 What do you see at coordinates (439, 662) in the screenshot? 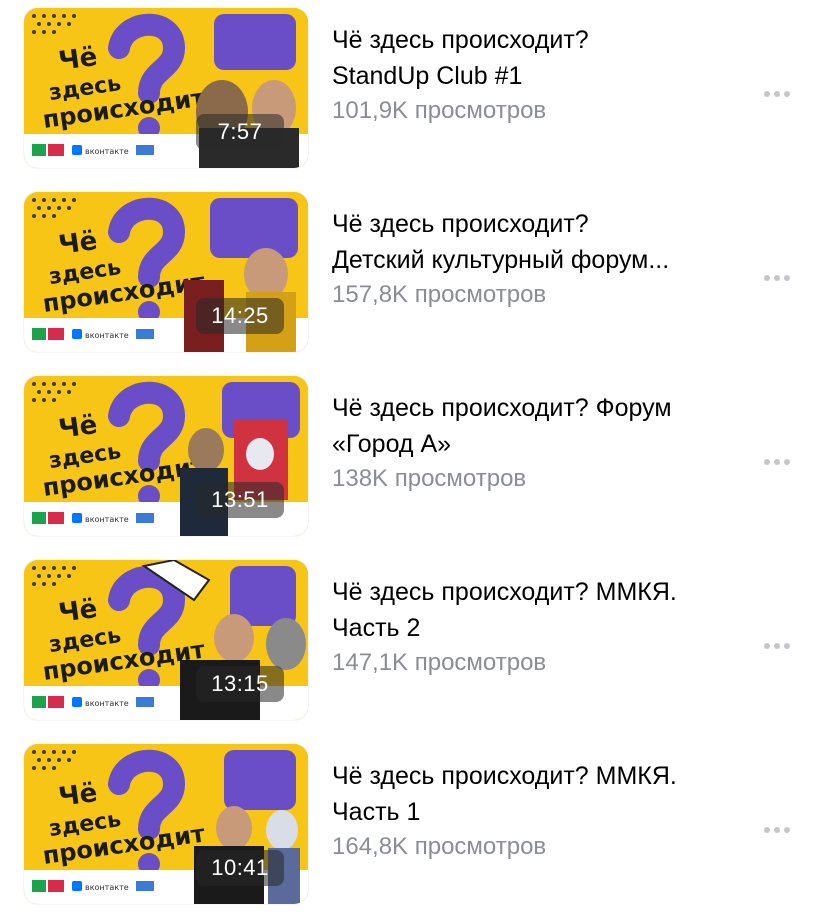
I see `video-views: 147,1K просмотров` at bounding box center [439, 662].